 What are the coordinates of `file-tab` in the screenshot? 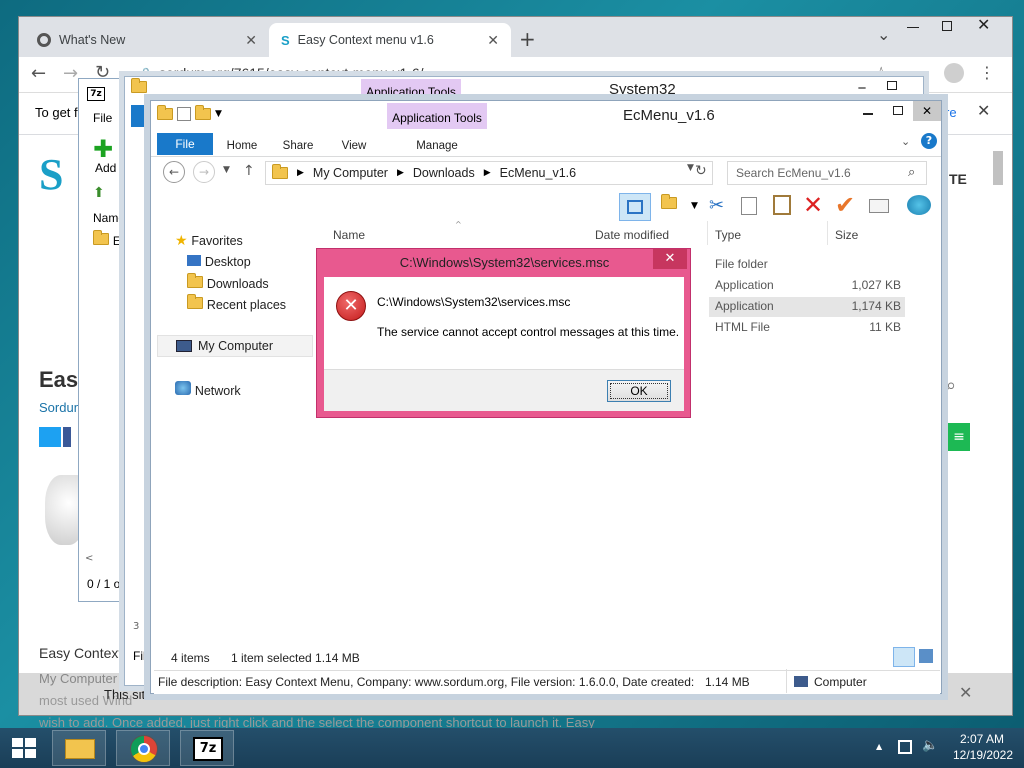 It's located at (141, 116).